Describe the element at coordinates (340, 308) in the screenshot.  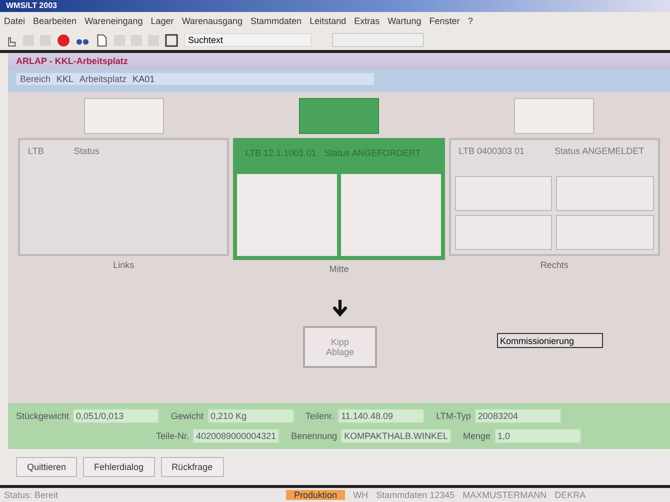
I see `down-arrow-icon` at that location.